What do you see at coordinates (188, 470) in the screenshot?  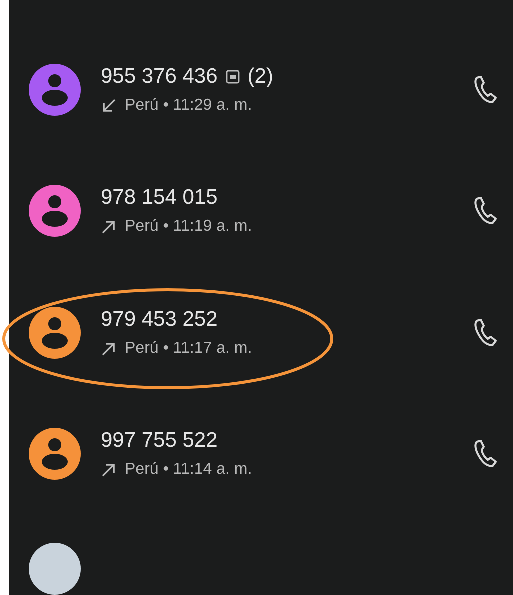 I see `call-details: Perú • 11:14 a. m.` at bounding box center [188, 470].